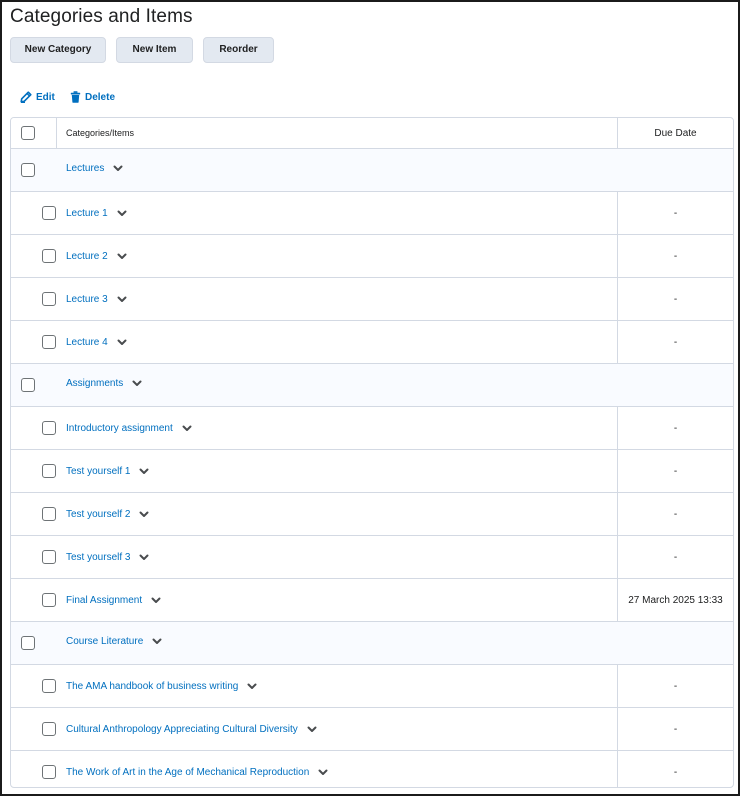 The height and width of the screenshot is (796, 740). I want to click on table-row: Test yourself 2 -, so click(372, 514).